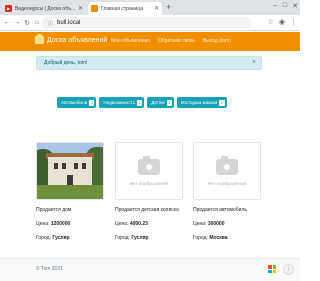 Image resolution: width=320 pixels, height=281 pixels. I want to click on address-bar: ⓘ bull.local, so click(147, 23).